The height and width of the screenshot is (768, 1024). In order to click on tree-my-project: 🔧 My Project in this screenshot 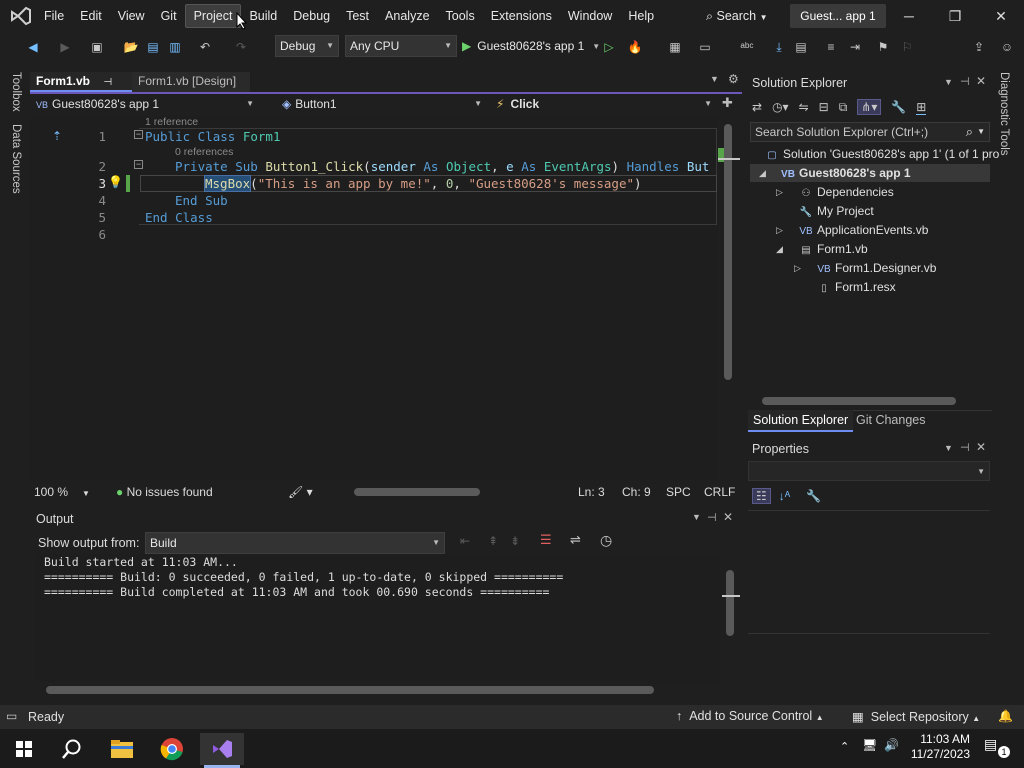, I will do `click(836, 211)`.